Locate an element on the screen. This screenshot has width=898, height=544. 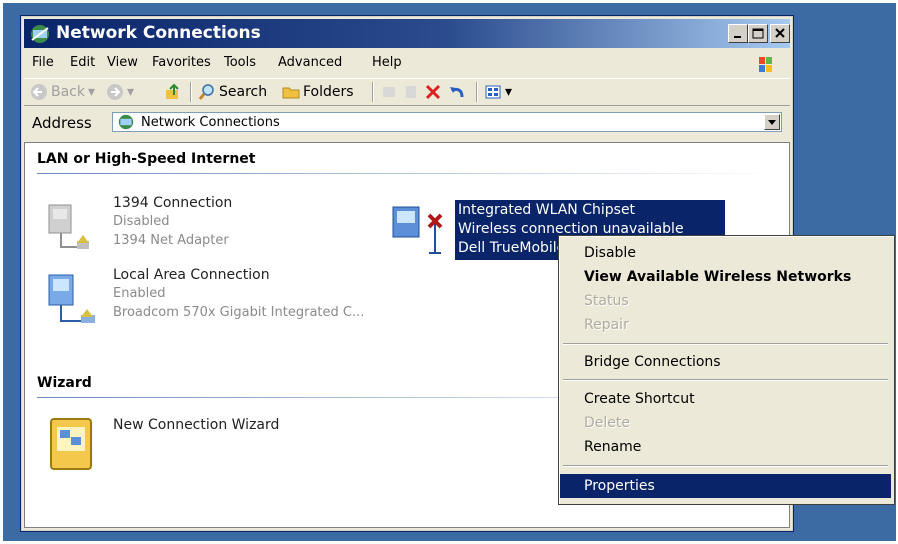
menu-item-disable: Disable is located at coordinates (725, 253).